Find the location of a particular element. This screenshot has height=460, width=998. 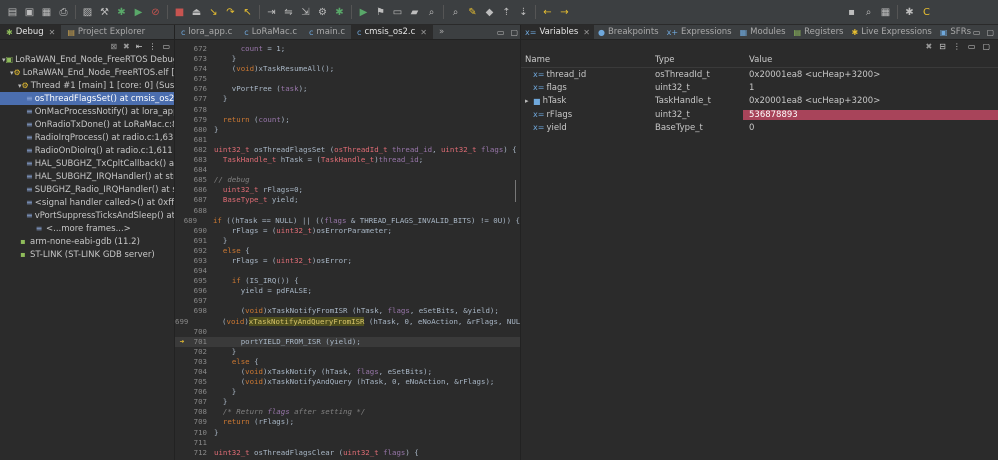

forward-icon: → is located at coordinates (564, 12).